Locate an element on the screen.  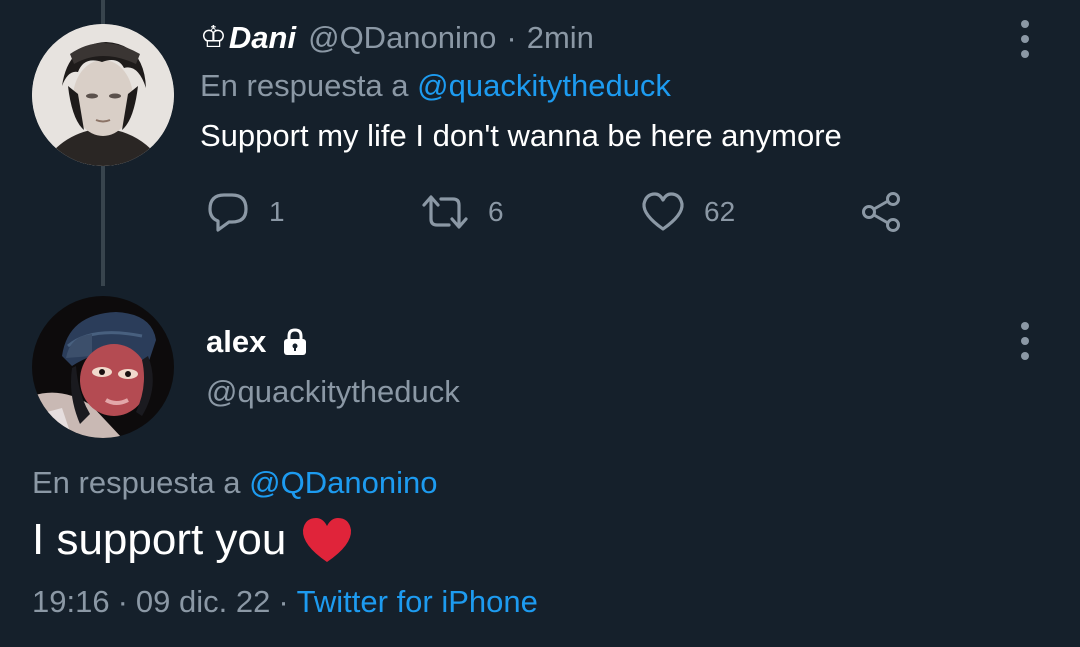
tweet-metadata: 19:16 · 09 dic. 22 · Twitter for iPhone is located at coordinates (285, 602).